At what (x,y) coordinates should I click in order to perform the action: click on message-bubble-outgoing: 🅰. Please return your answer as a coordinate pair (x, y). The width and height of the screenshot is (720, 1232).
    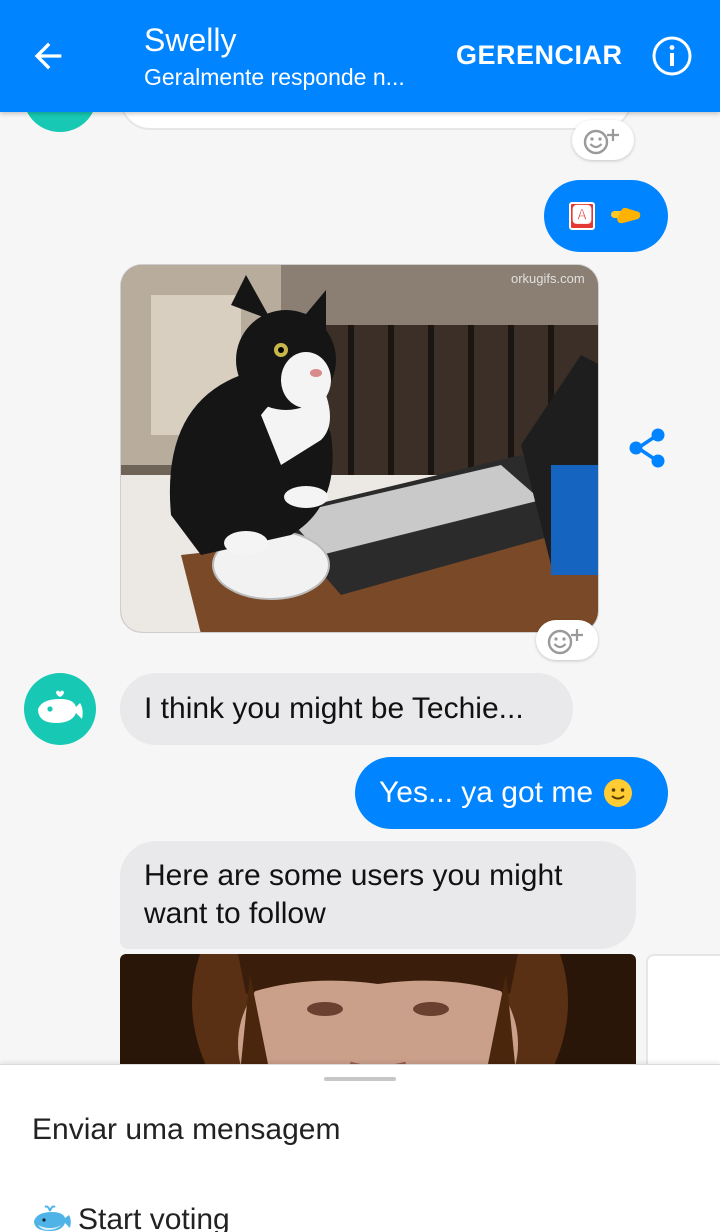
    Looking at the image, I should click on (606, 216).